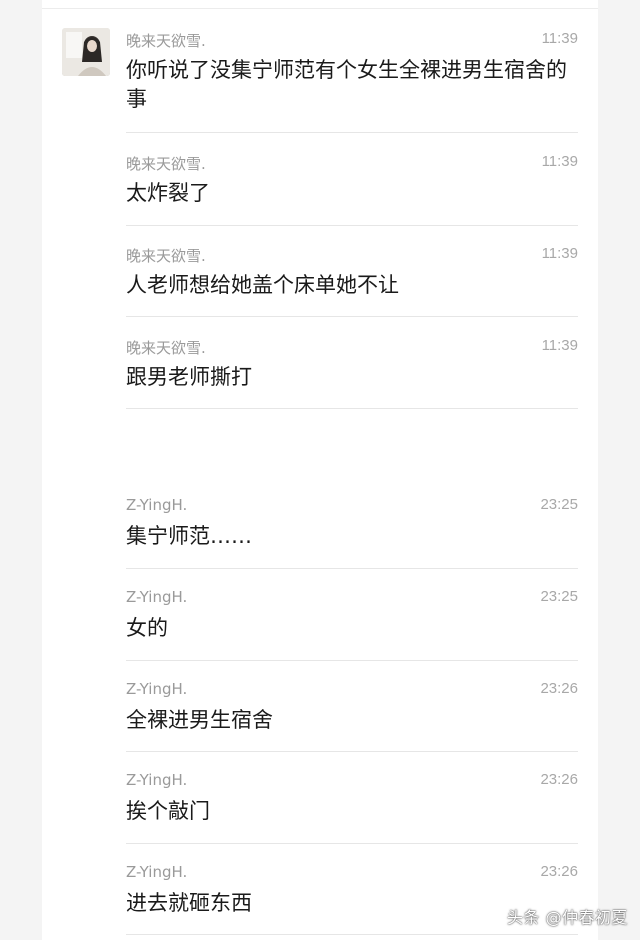 The width and height of the screenshot is (640, 940). Describe the element at coordinates (346, 84) in the screenshot. I see `message-text: 你听说了没集宁师范有个女生全裸进男生宿舍的事` at that location.